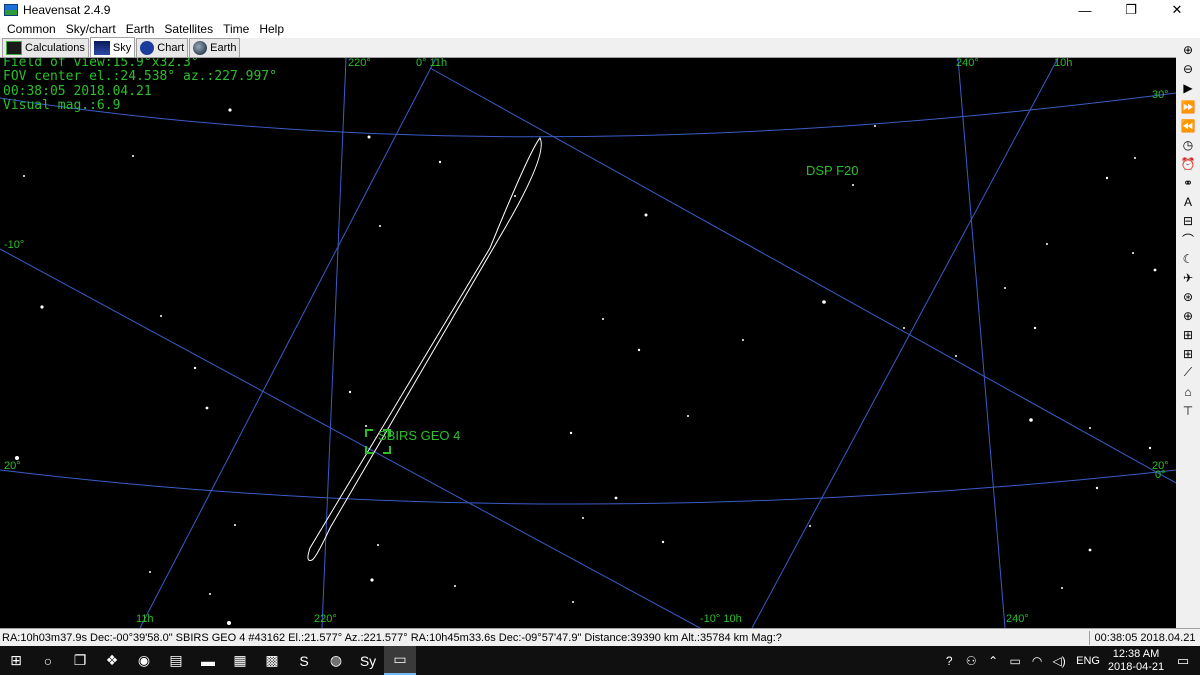 This screenshot has width=1200, height=675. What do you see at coordinates (1037, 661) in the screenshot?
I see `wifi-icon: ◠` at bounding box center [1037, 661].